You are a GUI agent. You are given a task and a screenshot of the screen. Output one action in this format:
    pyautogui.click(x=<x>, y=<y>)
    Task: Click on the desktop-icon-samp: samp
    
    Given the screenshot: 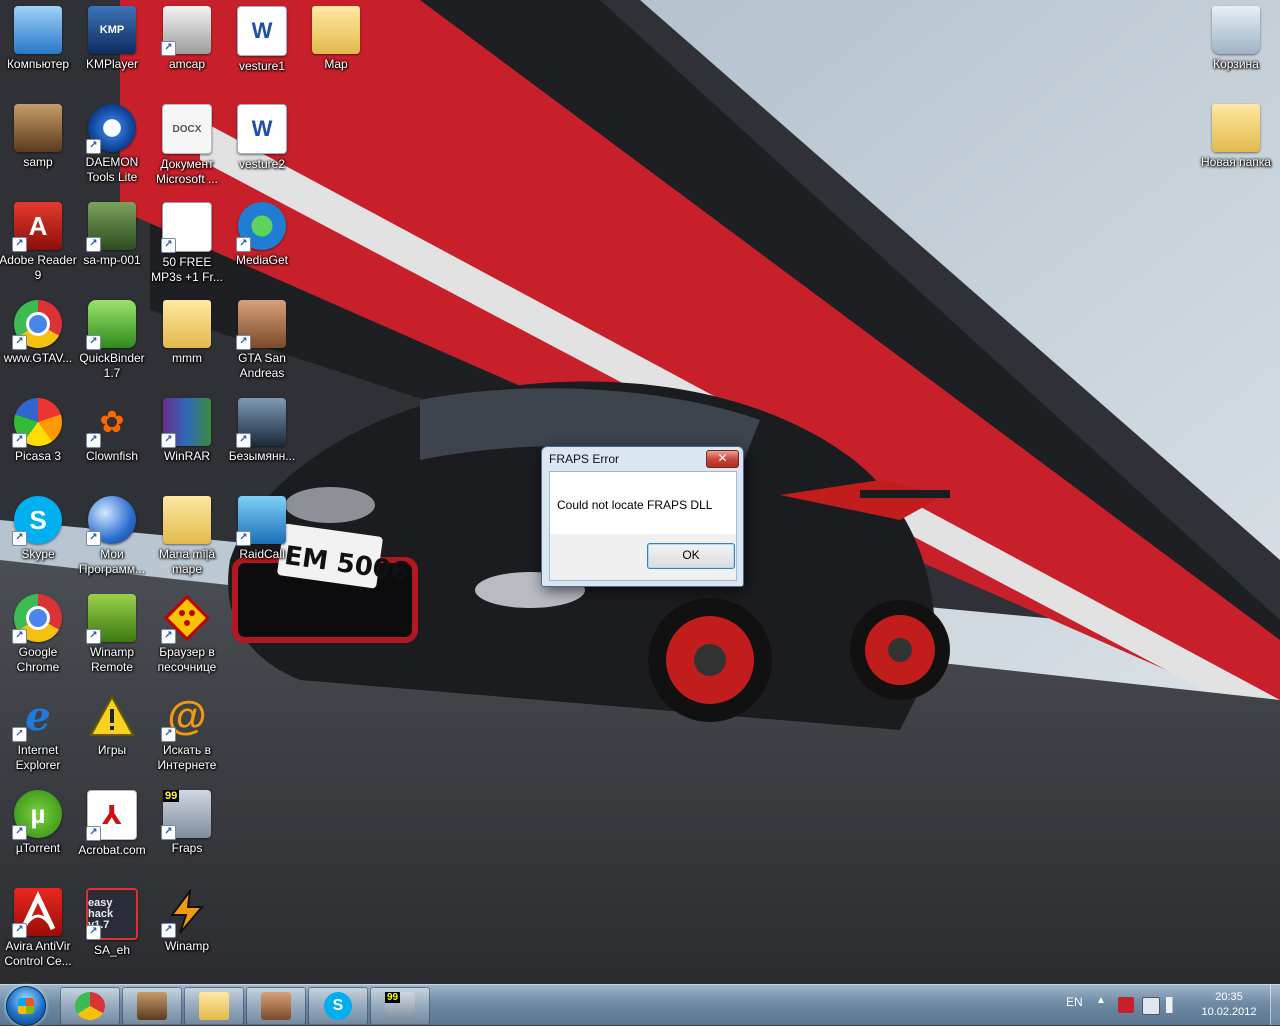 What is the action you would take?
    pyautogui.click(x=38, y=150)
    